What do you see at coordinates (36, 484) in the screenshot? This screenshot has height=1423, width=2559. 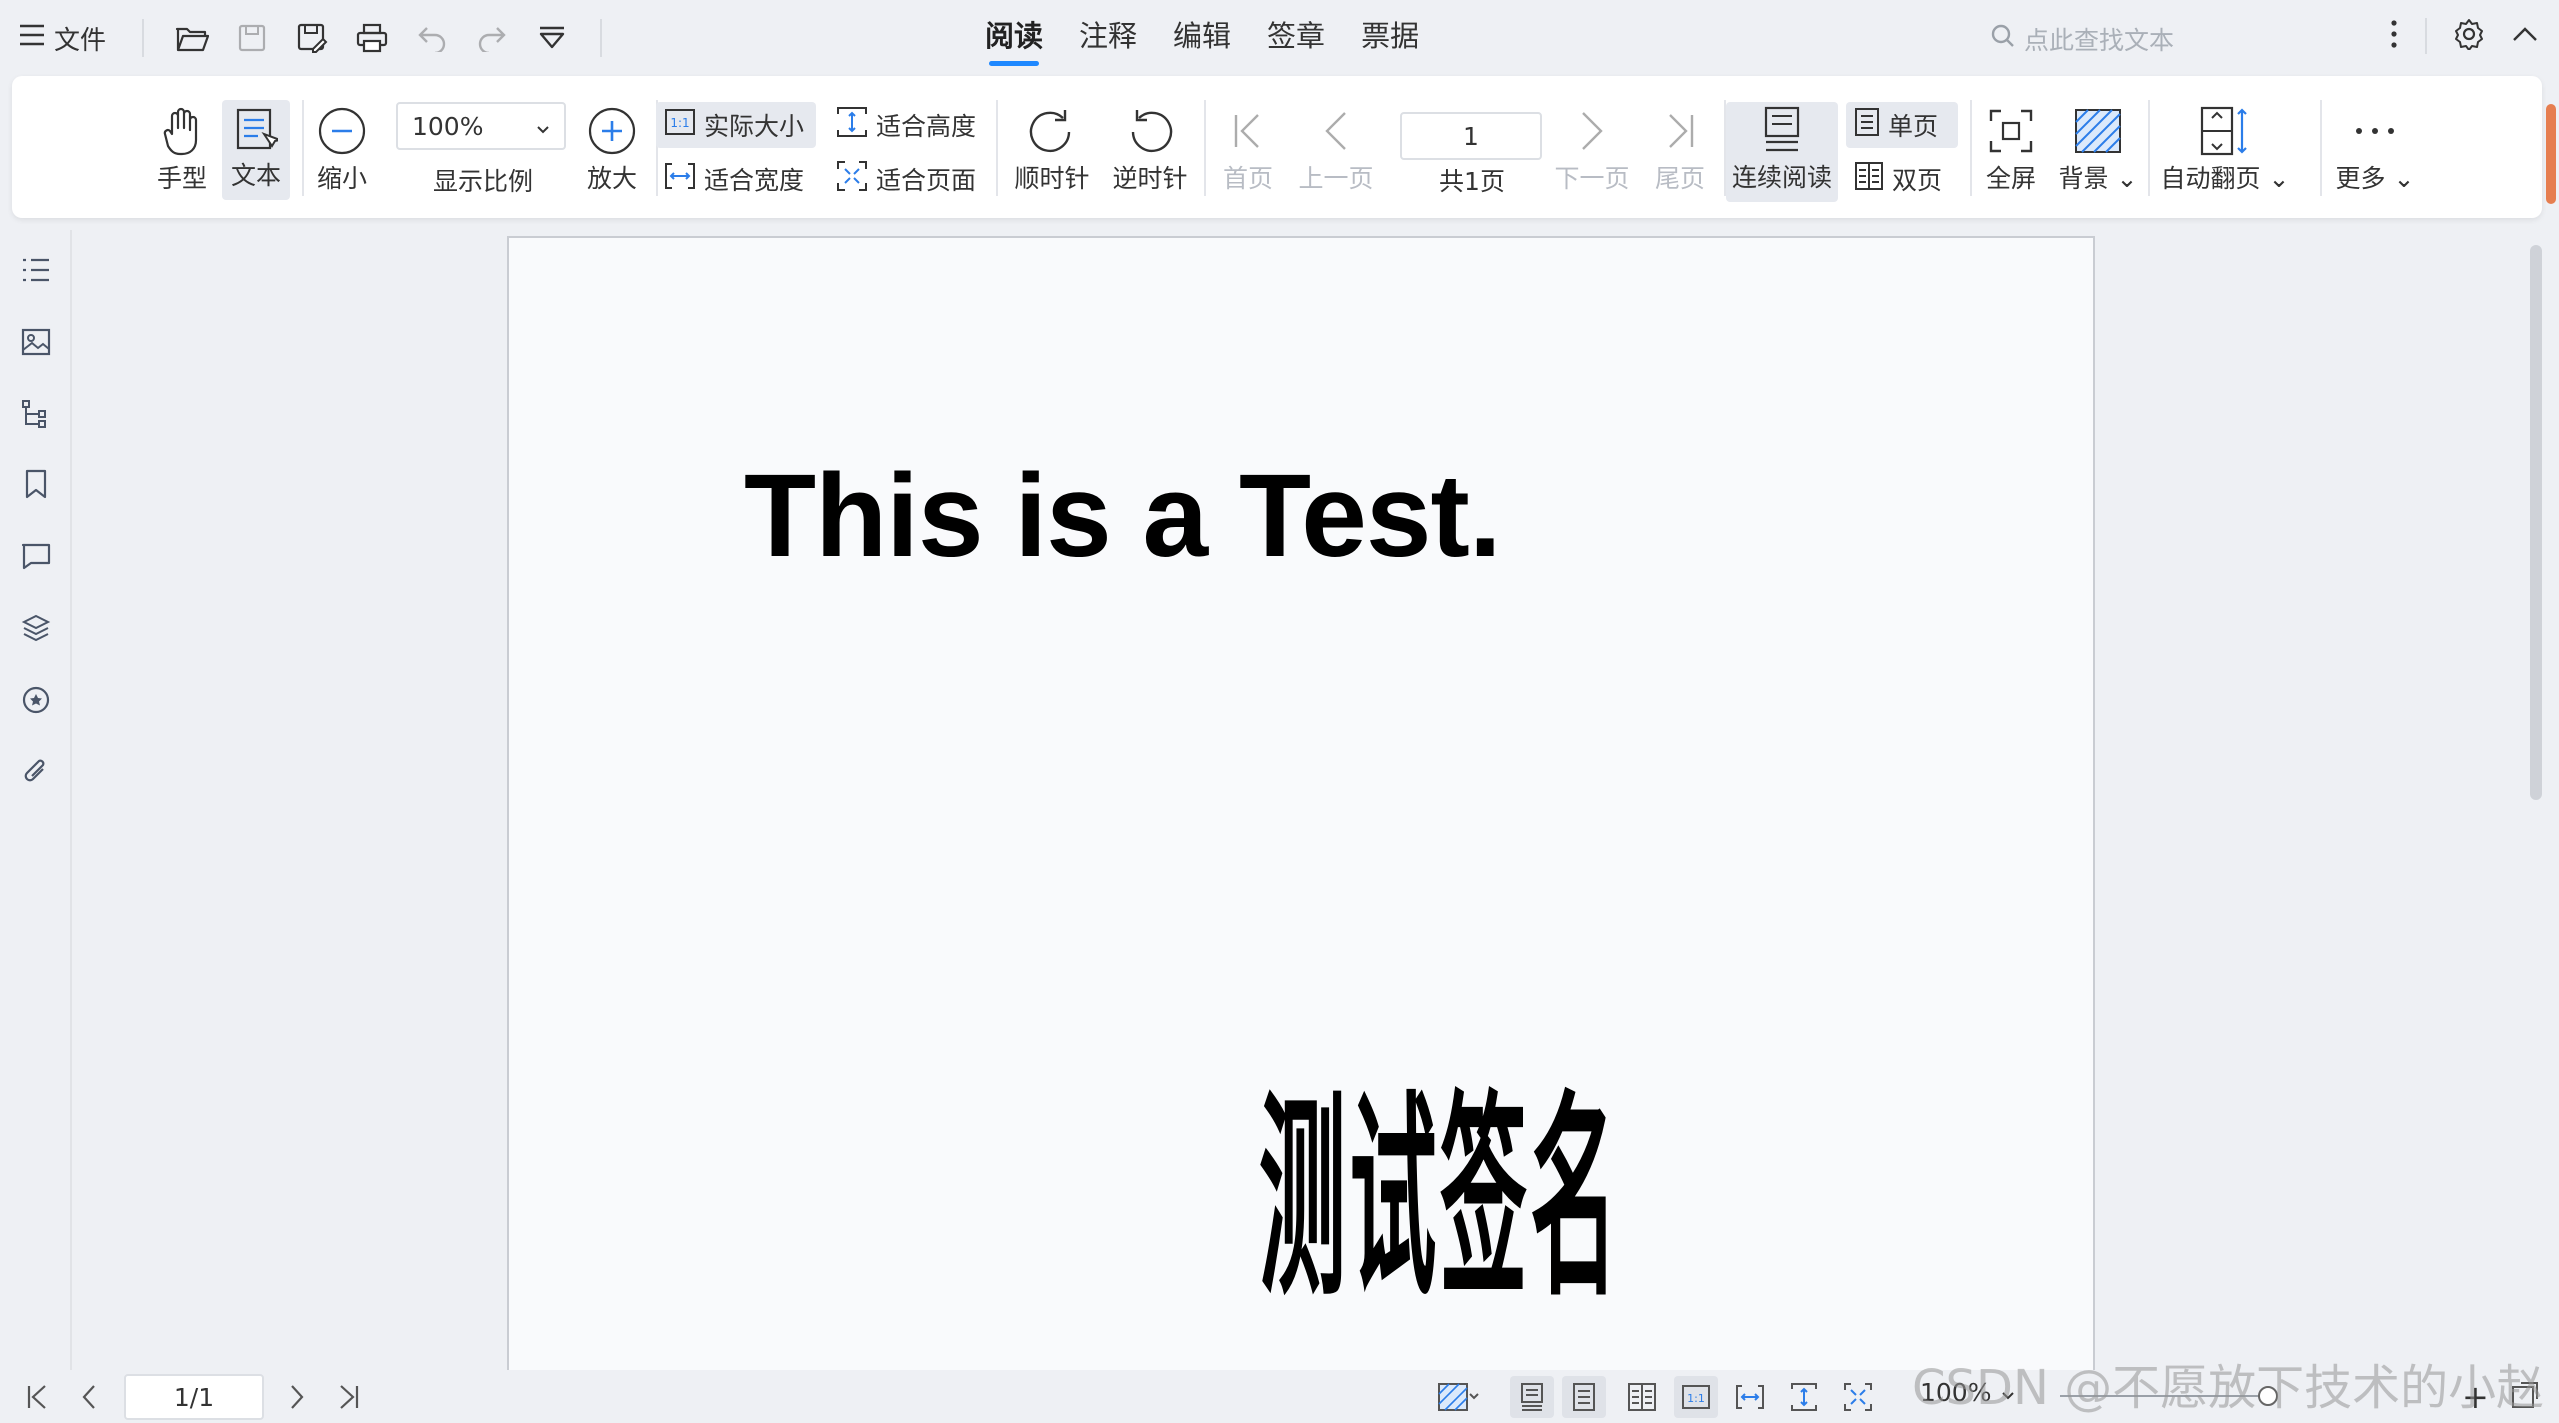 I see `bookmark-icon` at bounding box center [36, 484].